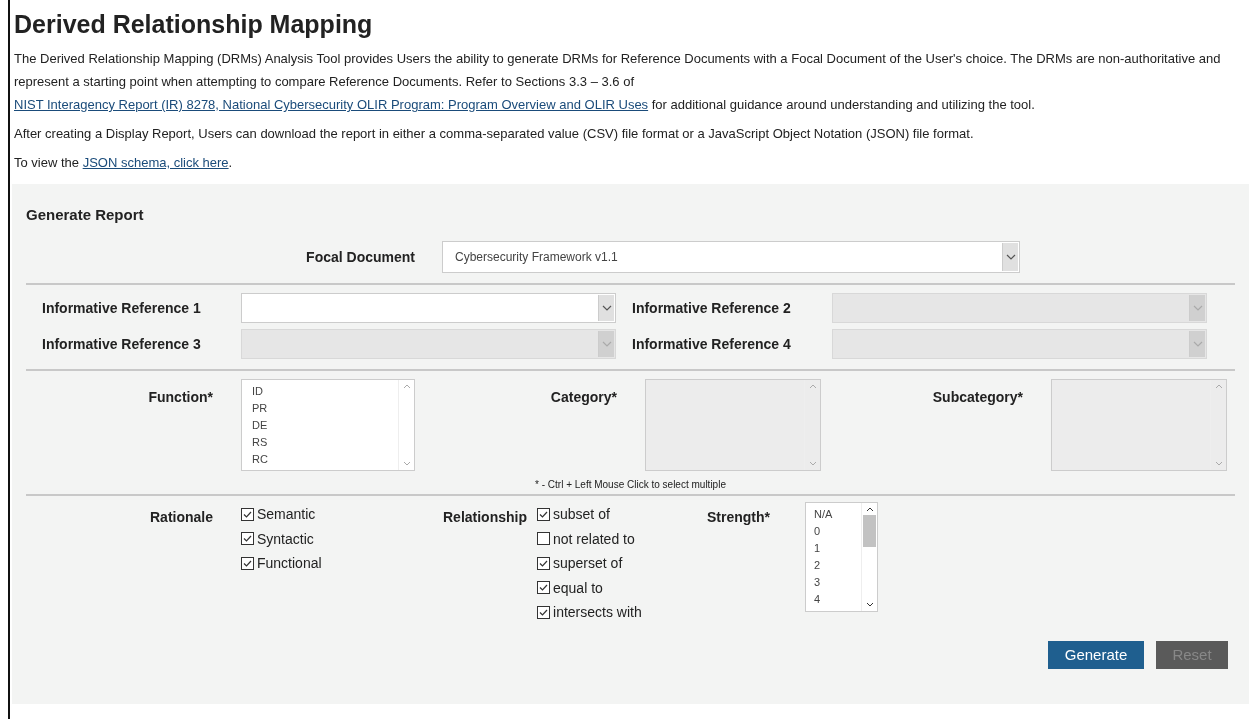 The image size is (1257, 719). Describe the element at coordinates (622, 587) in the screenshot. I see `checkbox-option: equal to` at that location.